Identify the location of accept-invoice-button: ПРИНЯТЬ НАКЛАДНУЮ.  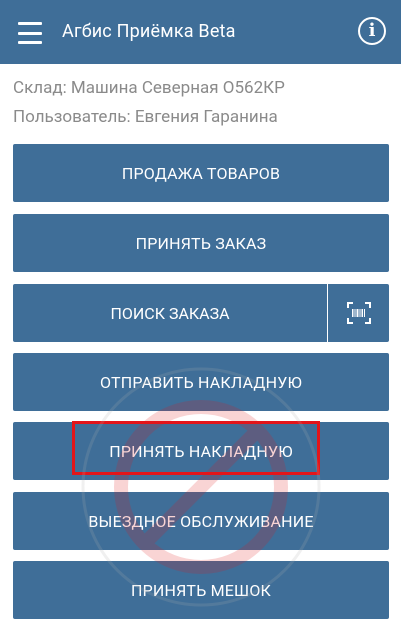
(201, 451).